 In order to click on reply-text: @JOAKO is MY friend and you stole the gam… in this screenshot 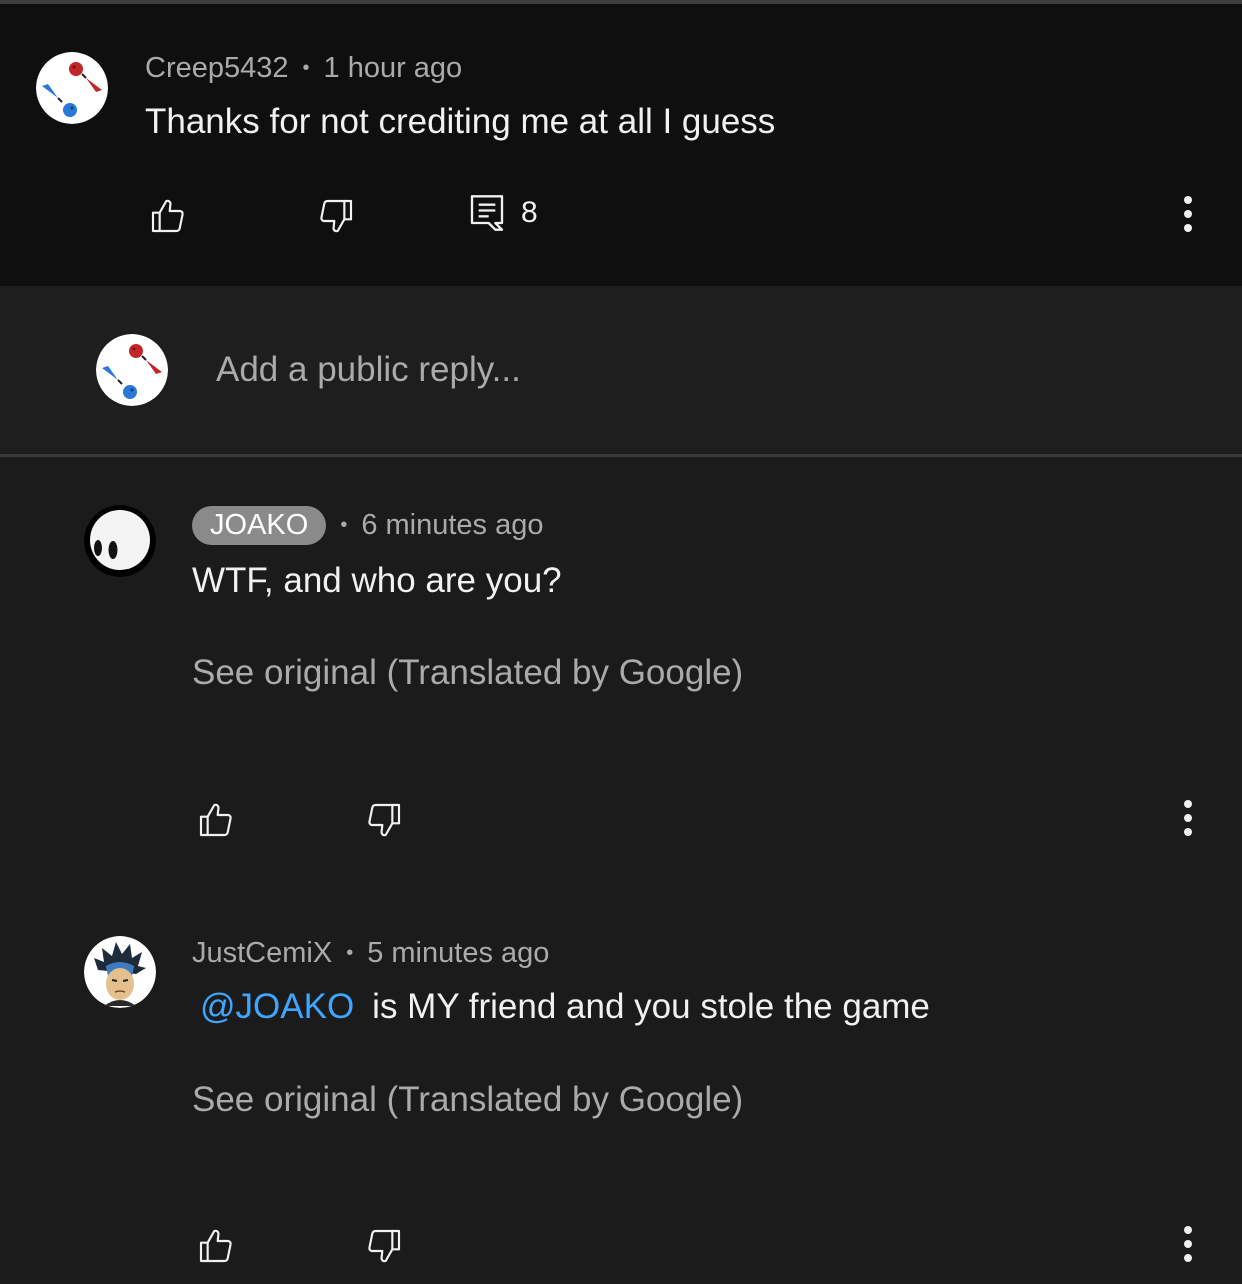, I will do `click(561, 1007)`.